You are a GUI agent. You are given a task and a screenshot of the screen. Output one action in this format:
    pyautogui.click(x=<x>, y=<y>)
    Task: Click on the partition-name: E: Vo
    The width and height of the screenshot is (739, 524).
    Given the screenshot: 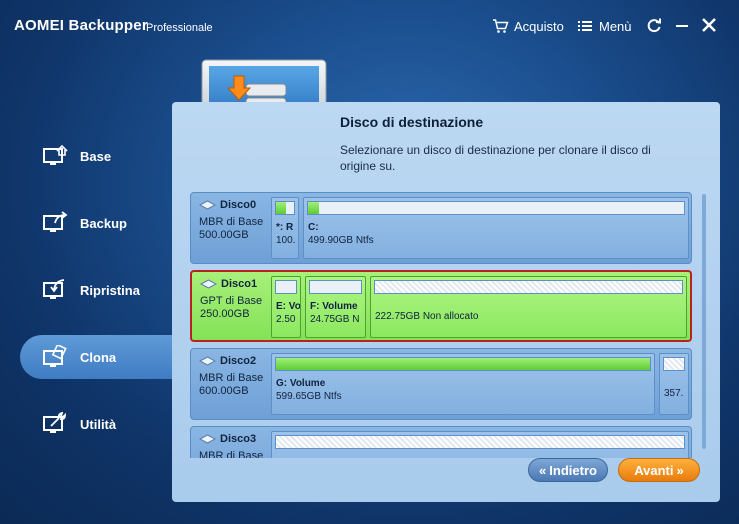 What is the action you would take?
    pyautogui.click(x=288, y=306)
    